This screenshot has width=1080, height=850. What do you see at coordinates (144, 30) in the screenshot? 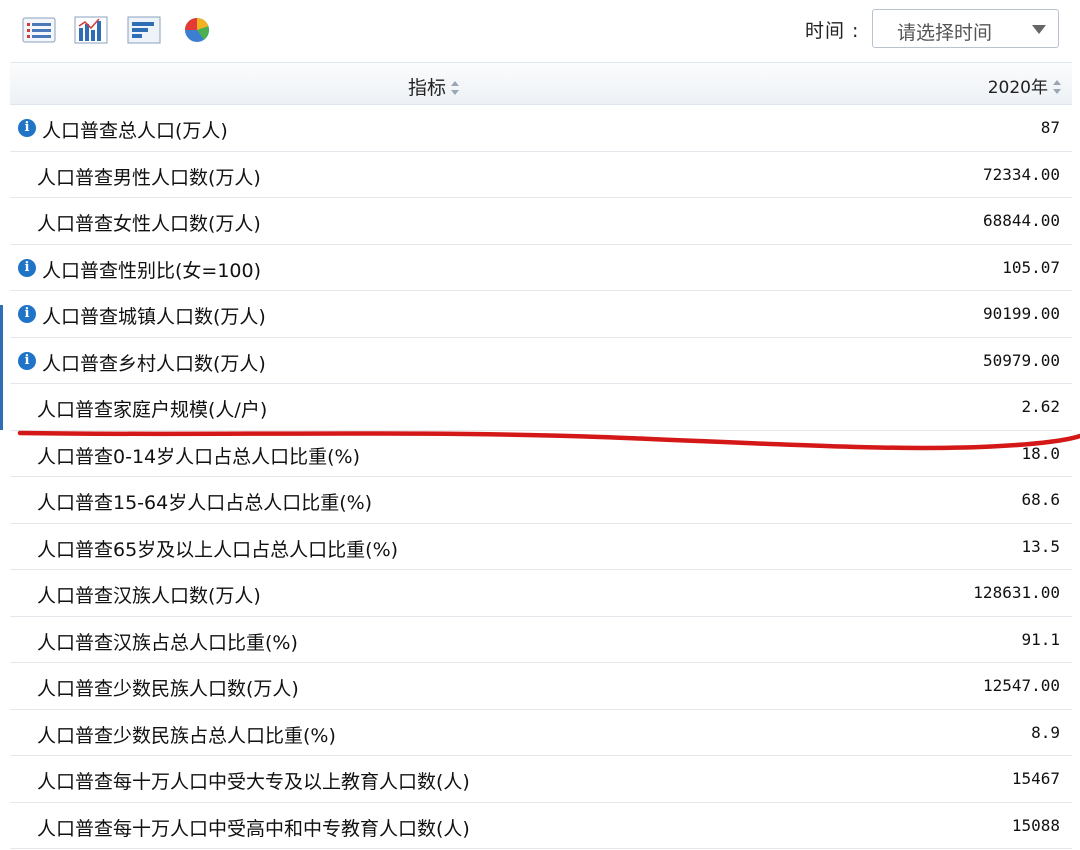
I see `horizontal-bar-chart-icon` at bounding box center [144, 30].